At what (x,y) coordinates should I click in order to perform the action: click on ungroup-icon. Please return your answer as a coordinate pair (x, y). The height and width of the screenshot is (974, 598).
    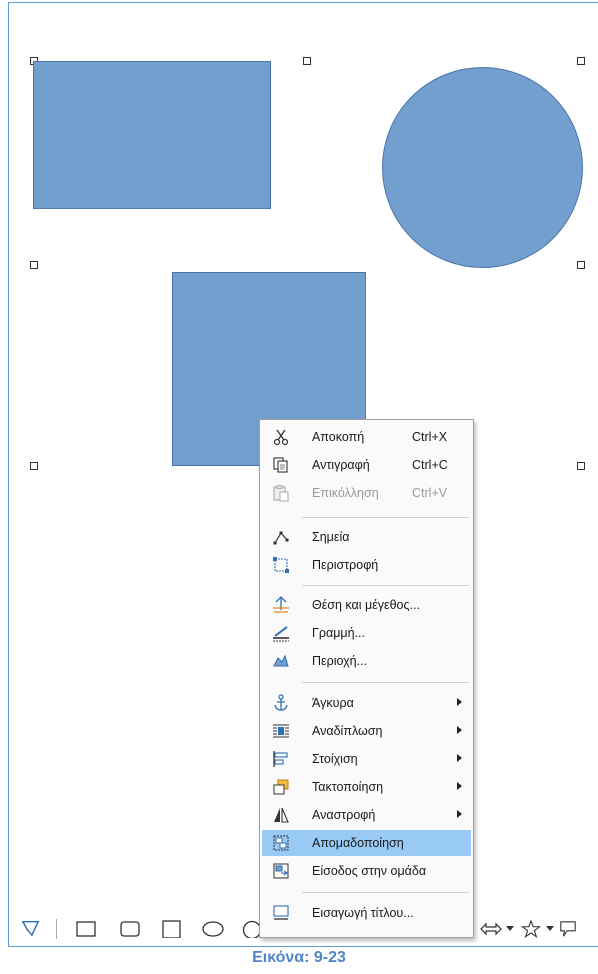
    Looking at the image, I should click on (281, 843).